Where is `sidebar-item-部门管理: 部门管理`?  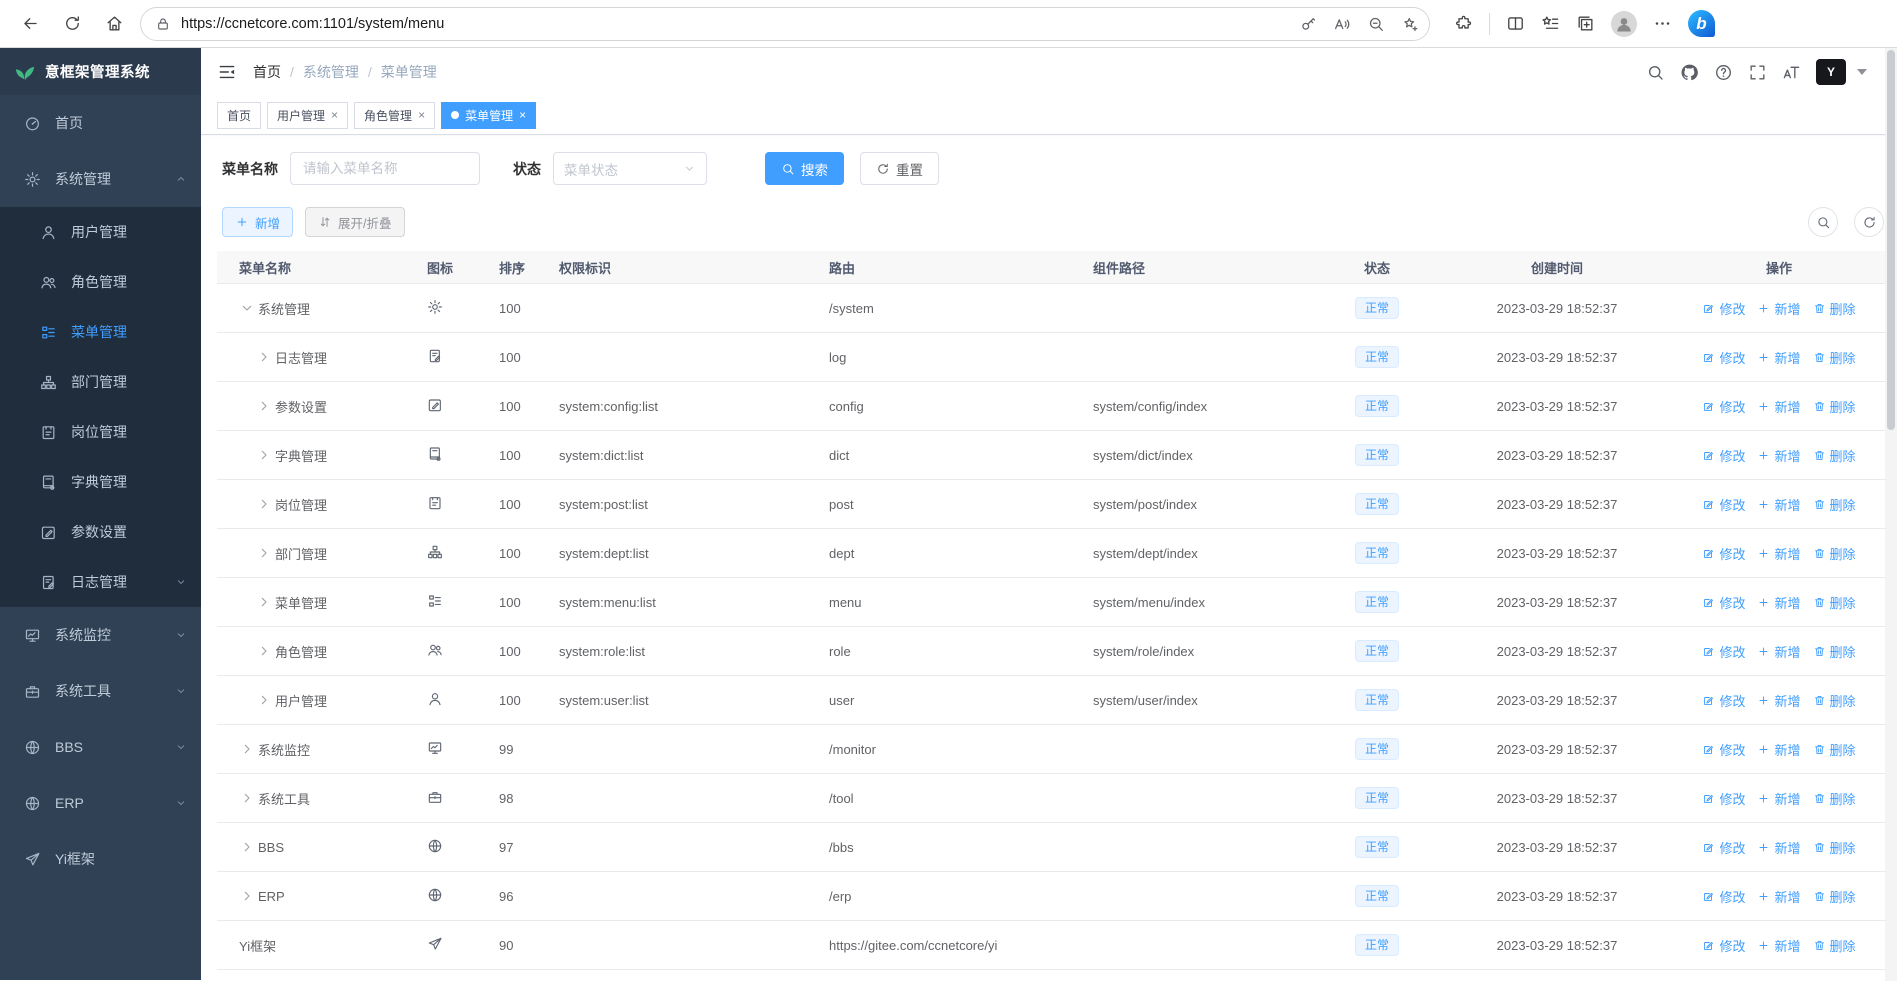
sidebar-item-部门管理: 部门管理 is located at coordinates (100, 382).